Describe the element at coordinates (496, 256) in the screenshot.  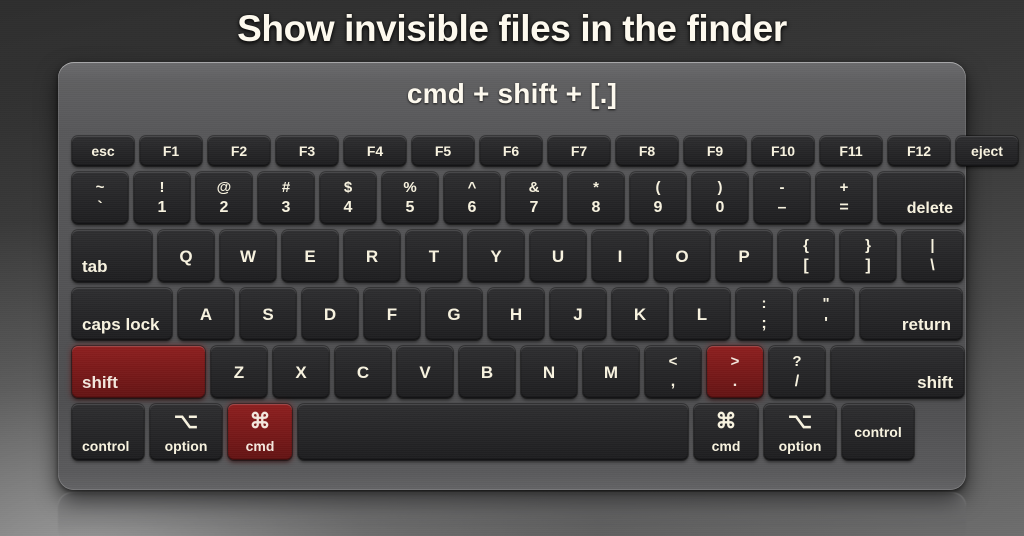
I see `key-y: Y` at that location.